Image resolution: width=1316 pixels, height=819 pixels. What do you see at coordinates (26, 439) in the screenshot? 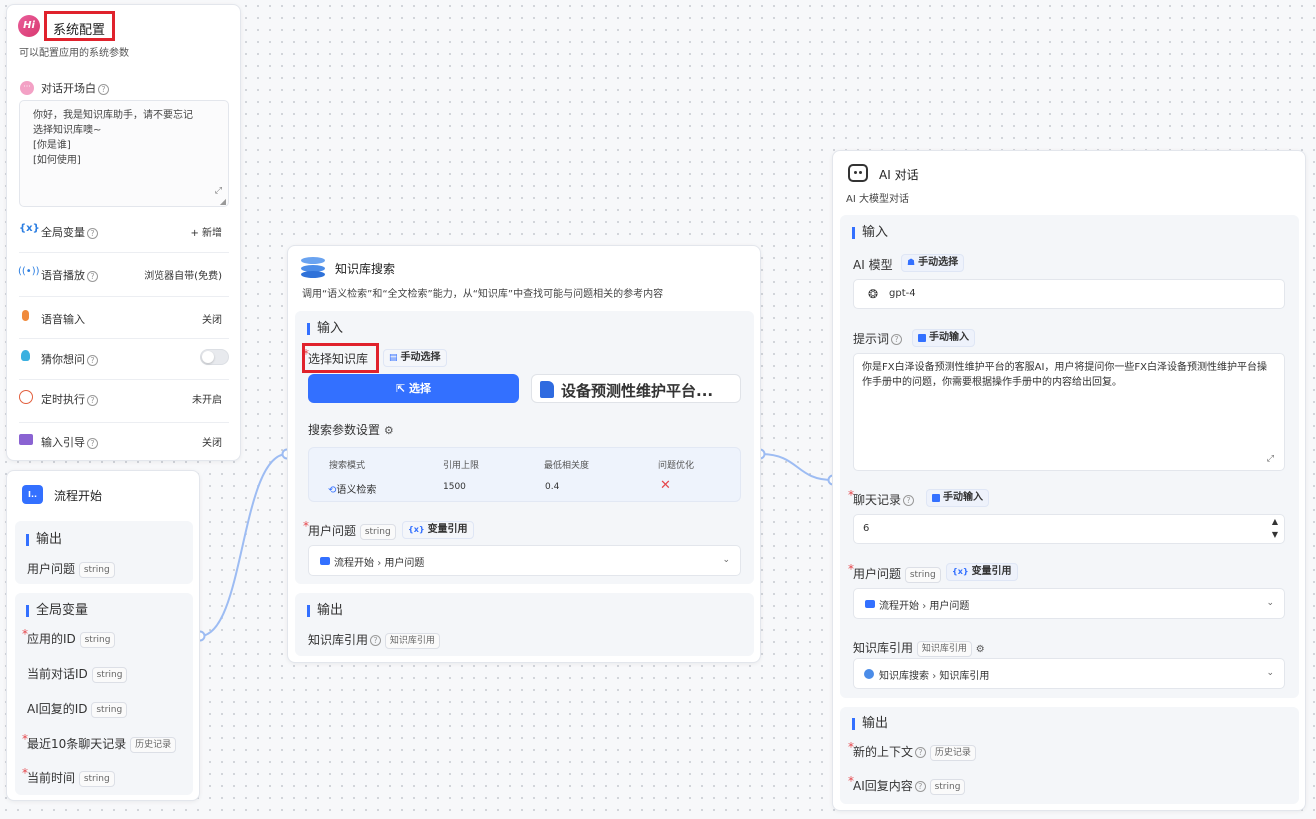
I see `guide-icon` at bounding box center [26, 439].